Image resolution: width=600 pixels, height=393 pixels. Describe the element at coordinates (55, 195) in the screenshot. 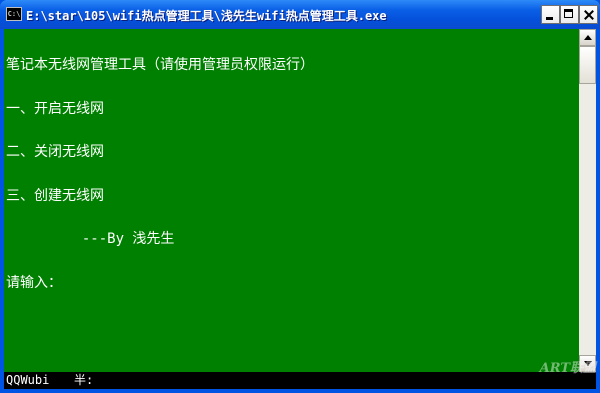

I see `console-line-option-3: 三、创建无线网` at that location.